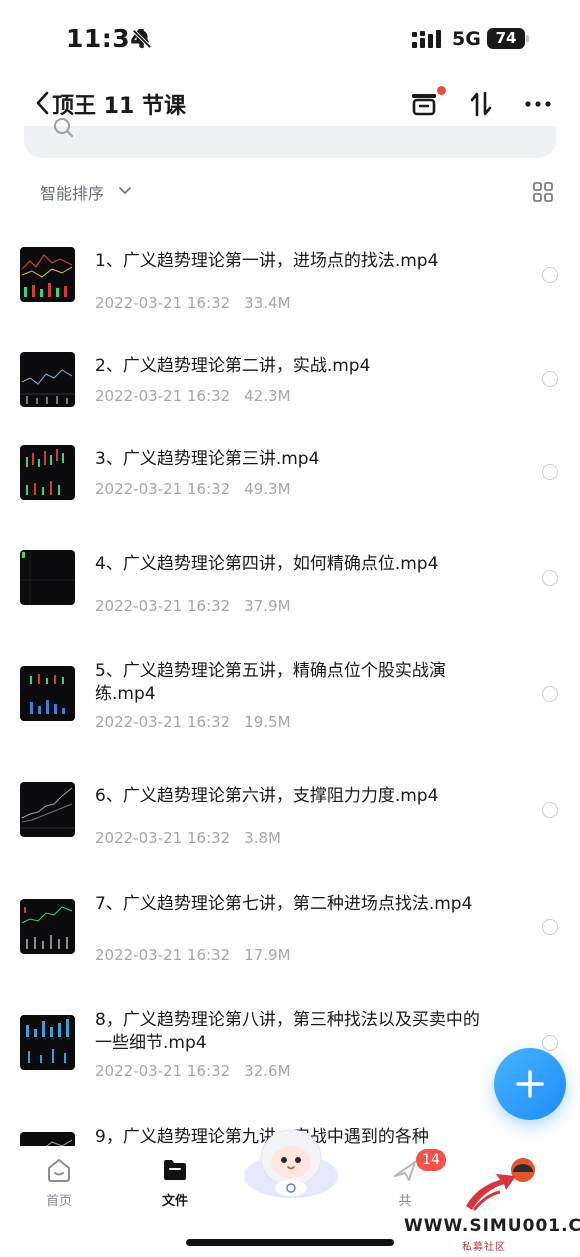 The height and width of the screenshot is (1257, 580). I want to click on plus-icon, so click(530, 1084).